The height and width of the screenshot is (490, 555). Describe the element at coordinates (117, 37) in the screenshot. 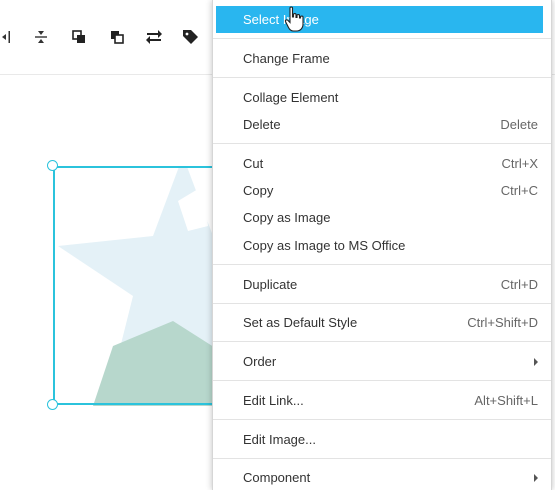

I see `send-backward-icon` at that location.